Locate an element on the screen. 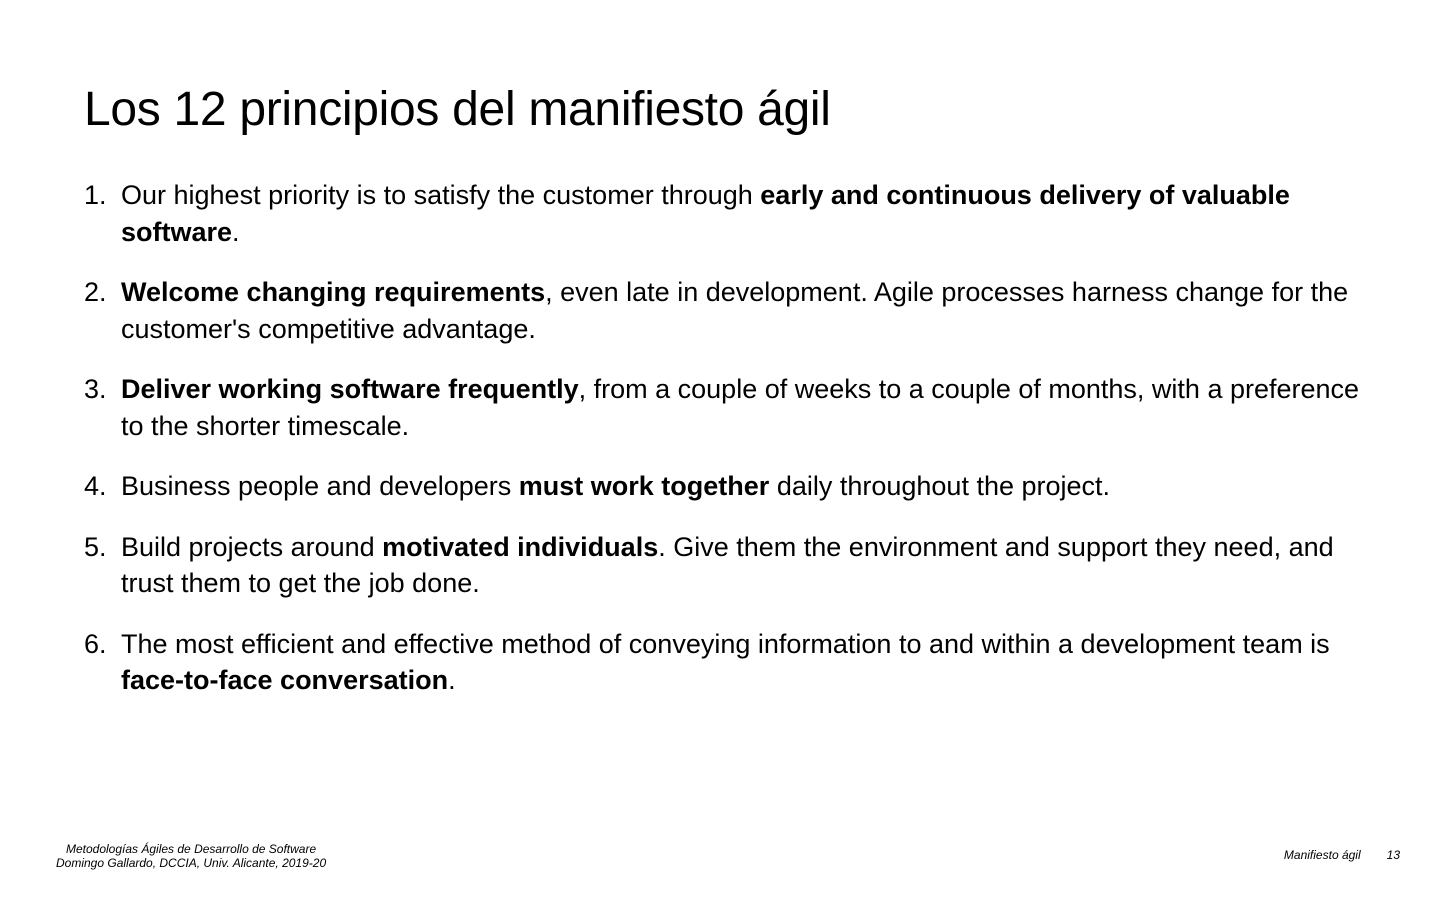 The height and width of the screenshot is (900, 1440). principle-highlight: Welcome changing requirements is located at coordinates (333, 292).